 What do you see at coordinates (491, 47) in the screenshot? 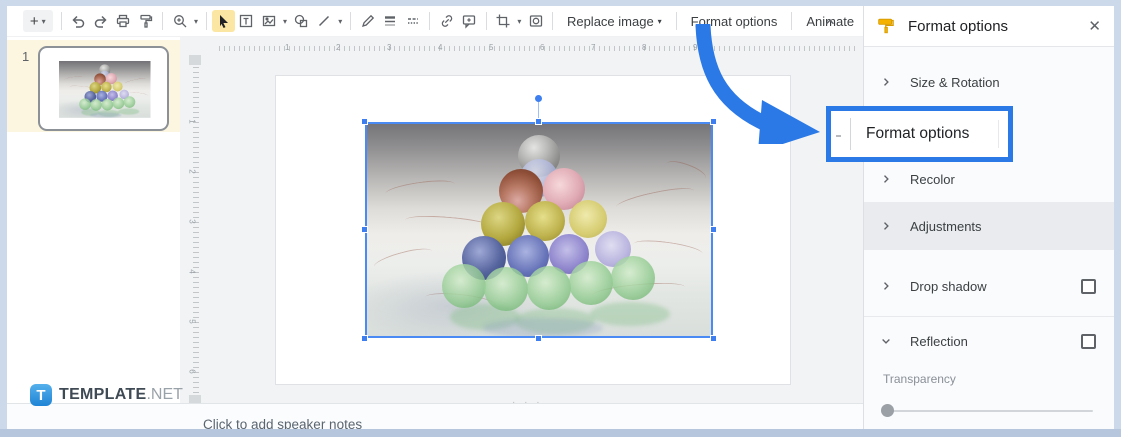
I see `h-ruler-number: 5` at bounding box center [491, 47].